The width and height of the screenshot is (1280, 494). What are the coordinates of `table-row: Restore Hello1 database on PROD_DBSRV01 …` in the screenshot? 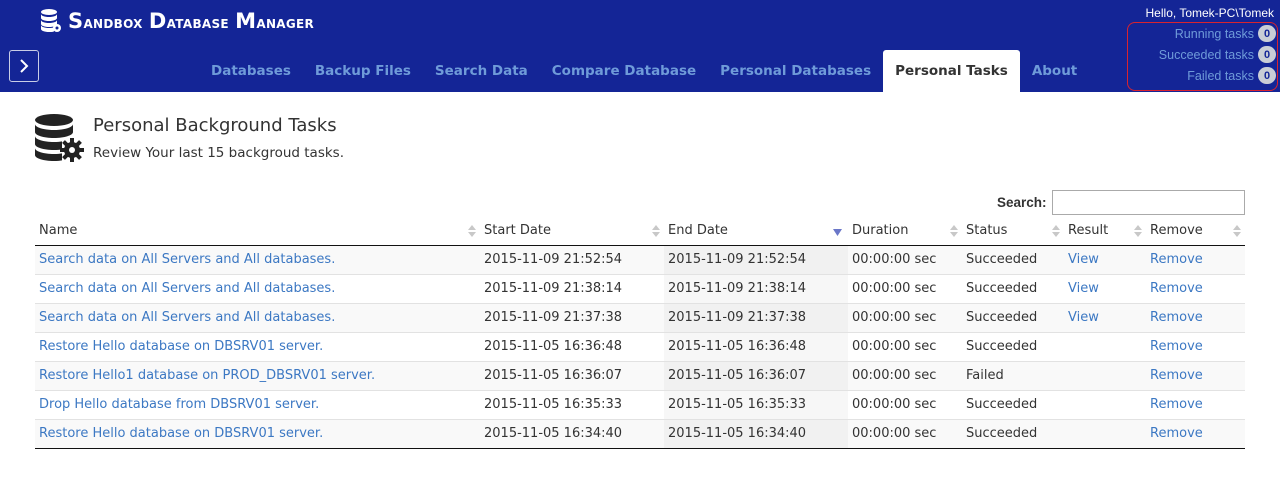 It's located at (640, 375).